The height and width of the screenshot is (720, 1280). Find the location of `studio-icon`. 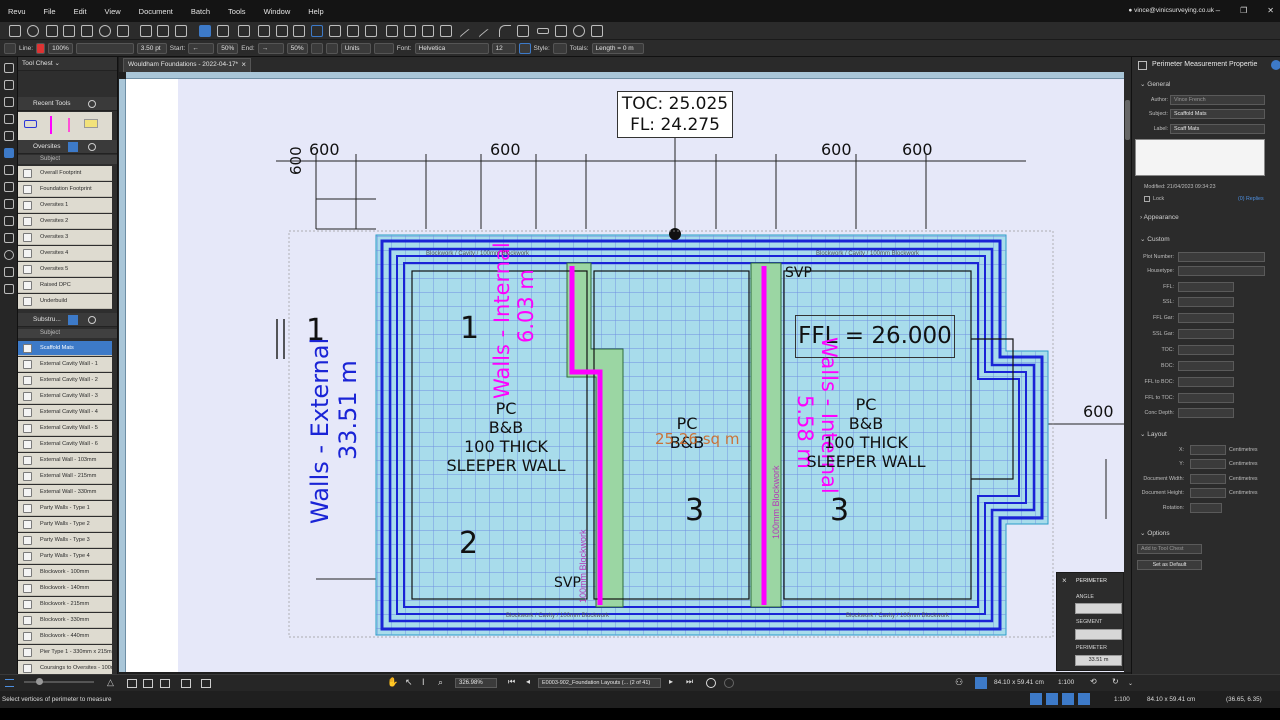

studio-icon is located at coordinates (9, 272).